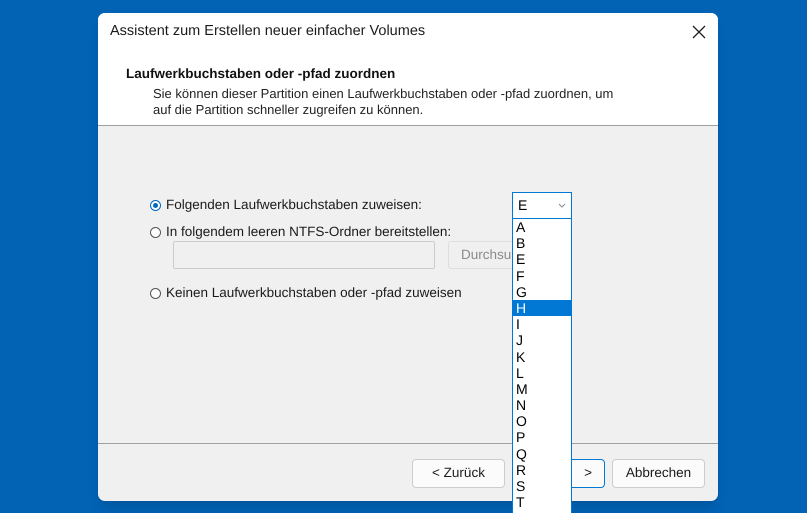 This screenshot has height=513, width=807. What do you see at coordinates (542, 324) in the screenshot?
I see `dropdown-option: I` at bounding box center [542, 324].